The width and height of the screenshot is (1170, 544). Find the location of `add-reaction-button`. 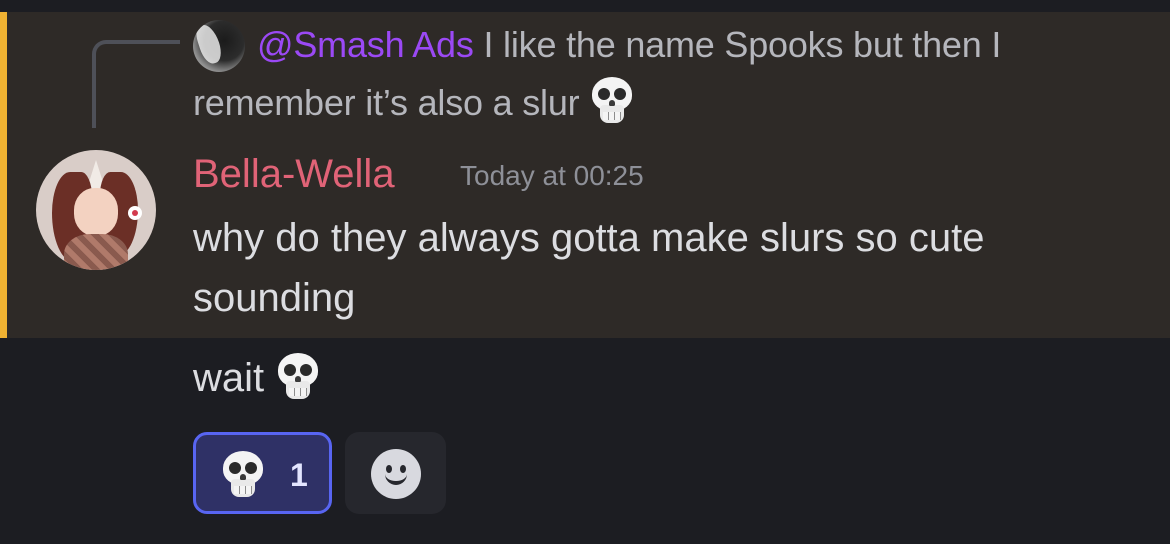

add-reaction-button is located at coordinates (395, 473).